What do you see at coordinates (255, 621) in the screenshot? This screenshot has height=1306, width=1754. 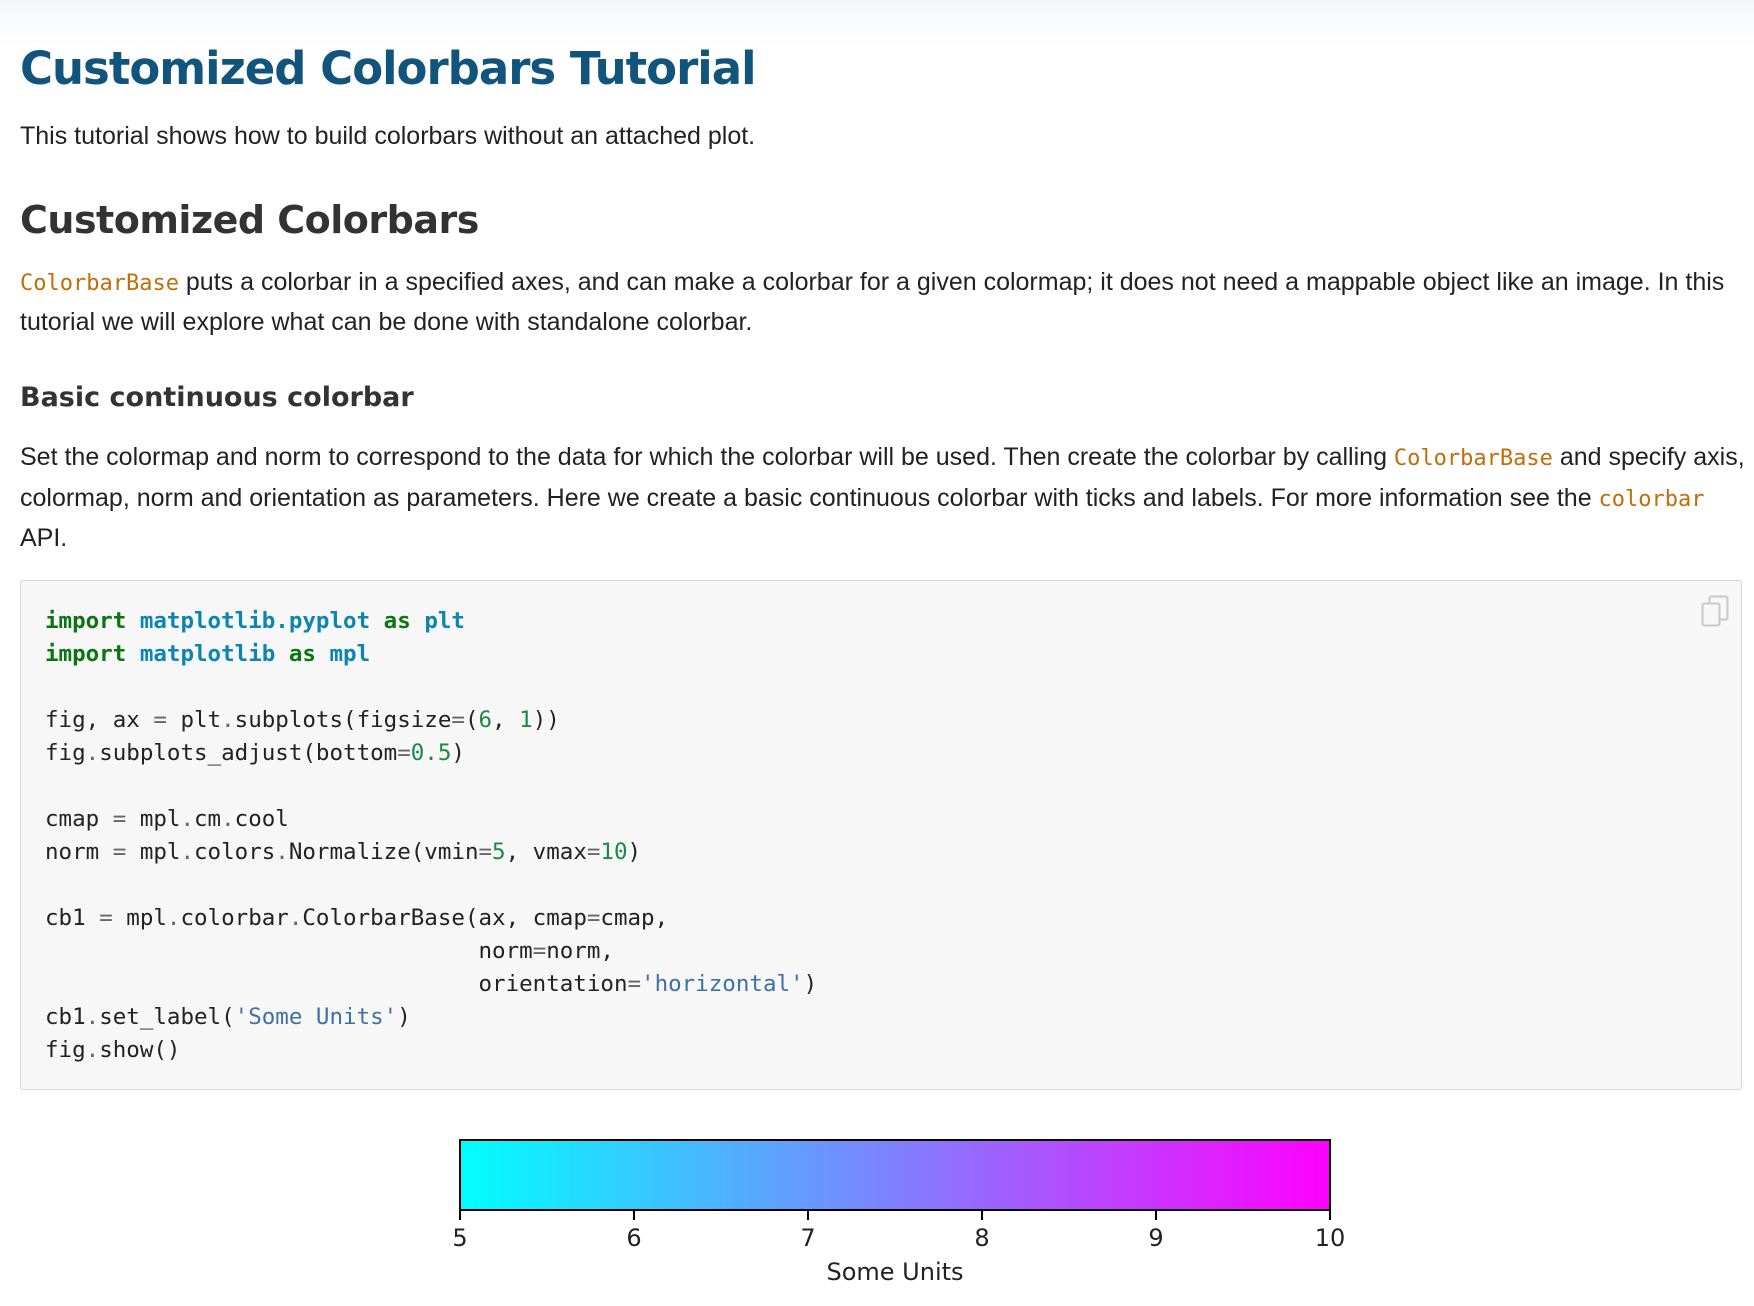 I see `code-line: import matplotlib.pyplot as plt` at bounding box center [255, 621].